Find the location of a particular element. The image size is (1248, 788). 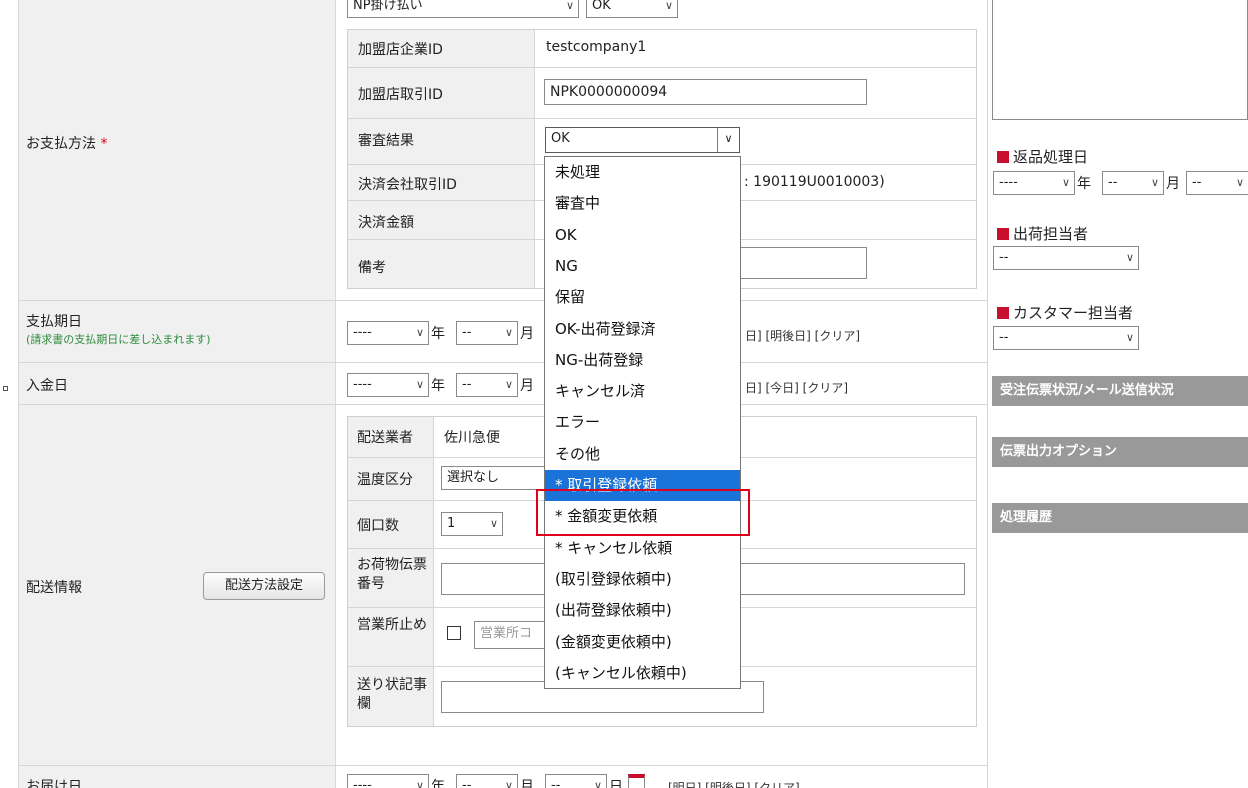

payment-label-text: お支払方法 is located at coordinates (61, 144).